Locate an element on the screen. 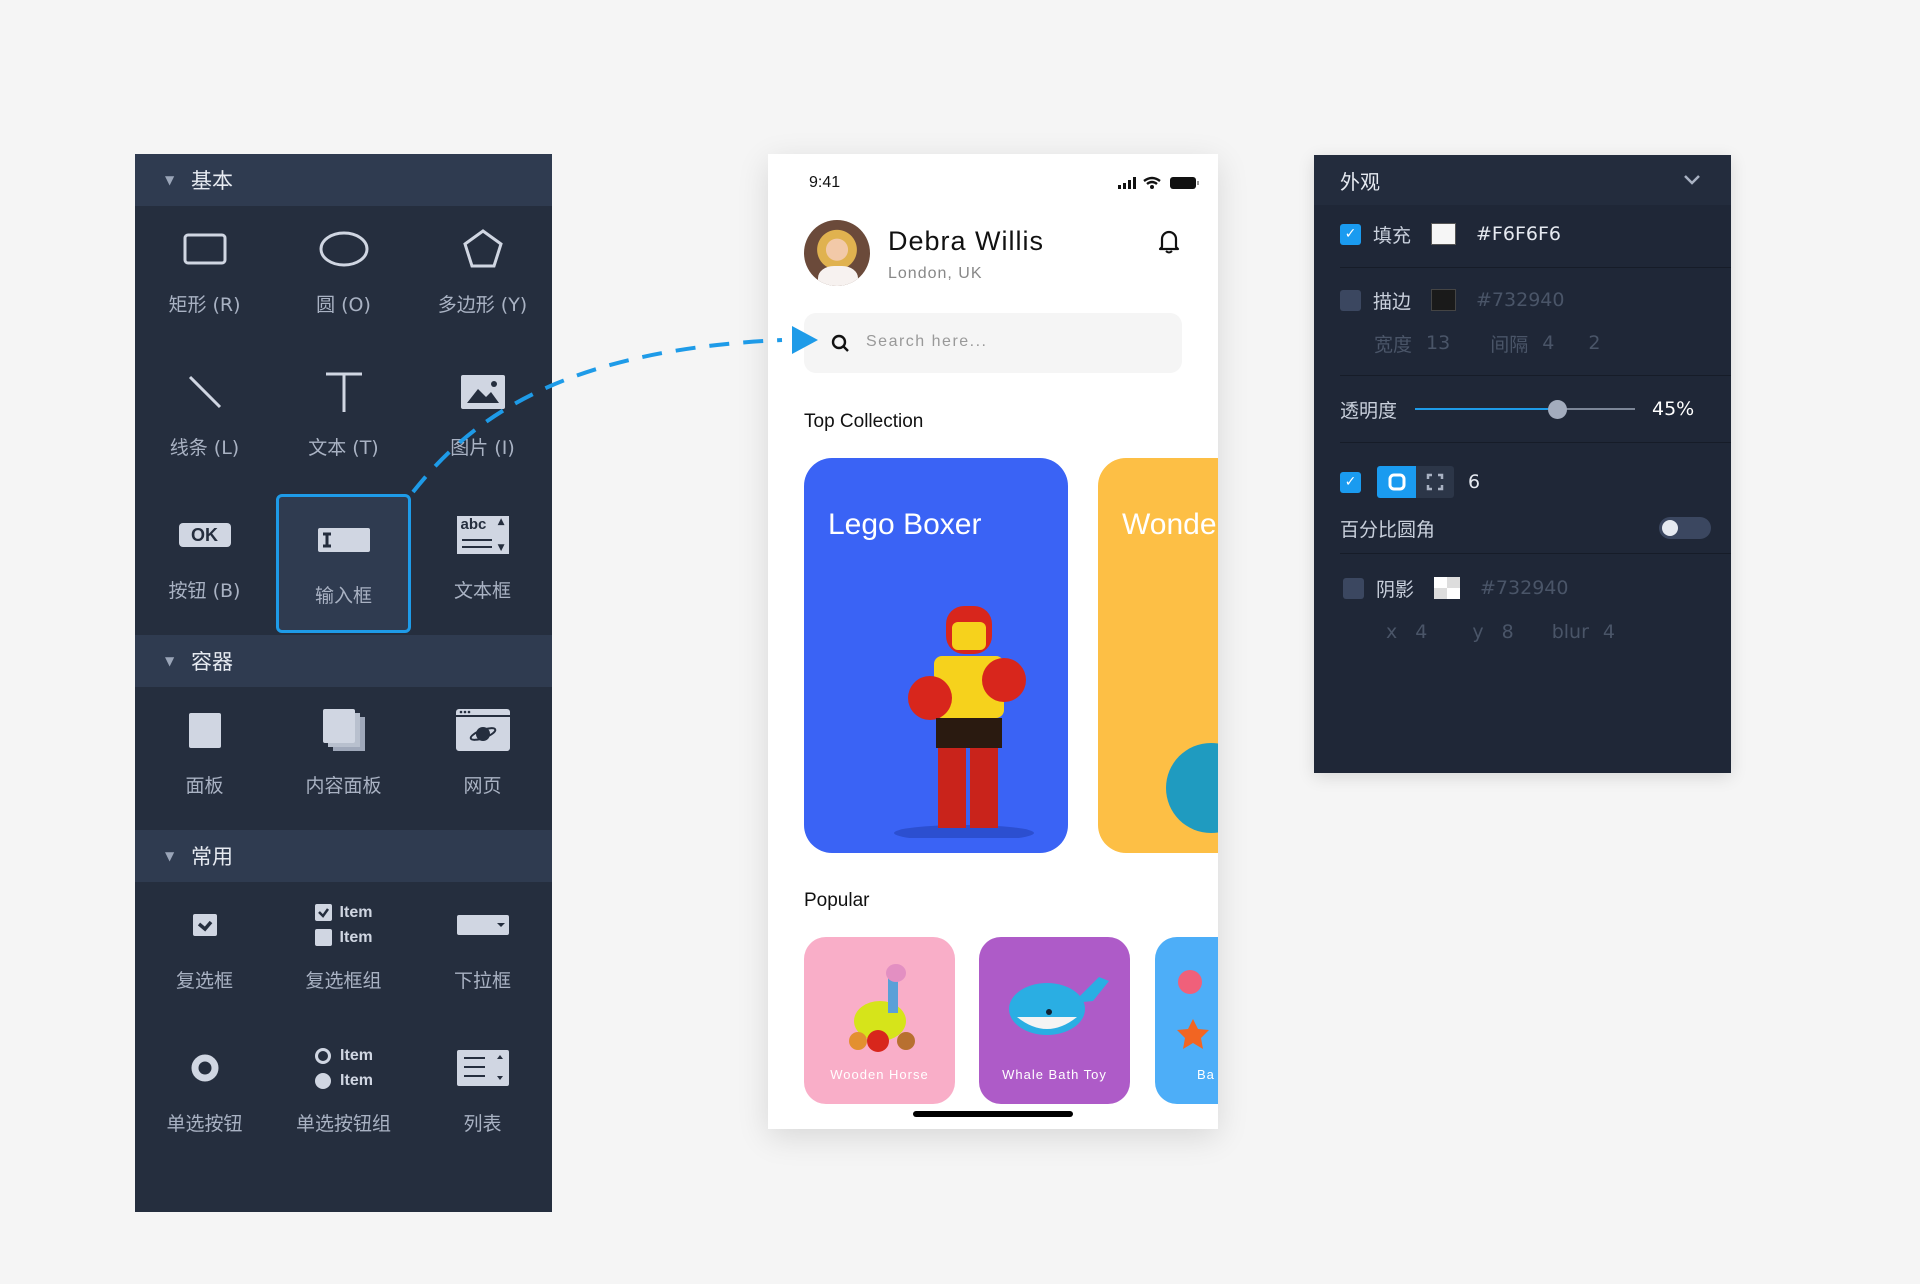 The image size is (1920, 1284). arrow-head-icon is located at coordinates (805, 340).